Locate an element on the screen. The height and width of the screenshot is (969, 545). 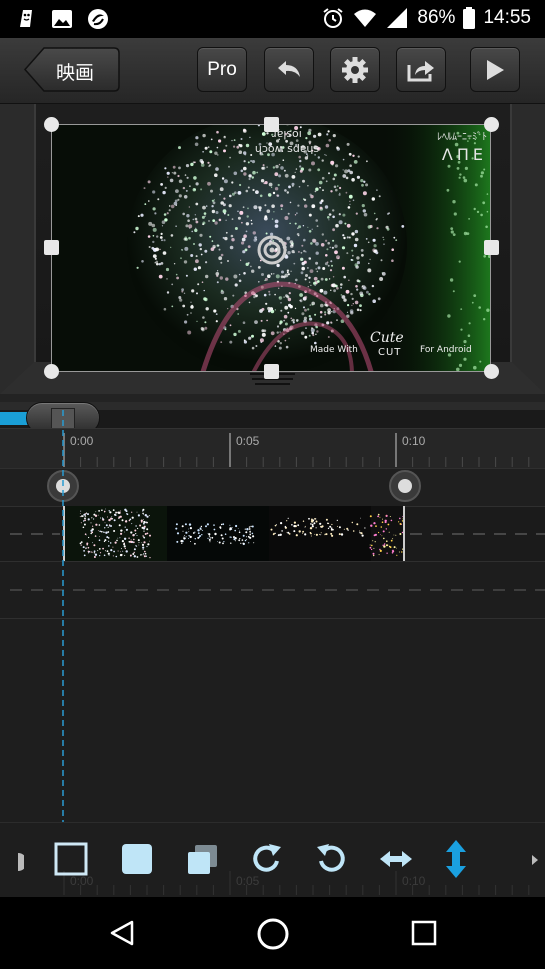
home-circle-icon is located at coordinates (273, 934).